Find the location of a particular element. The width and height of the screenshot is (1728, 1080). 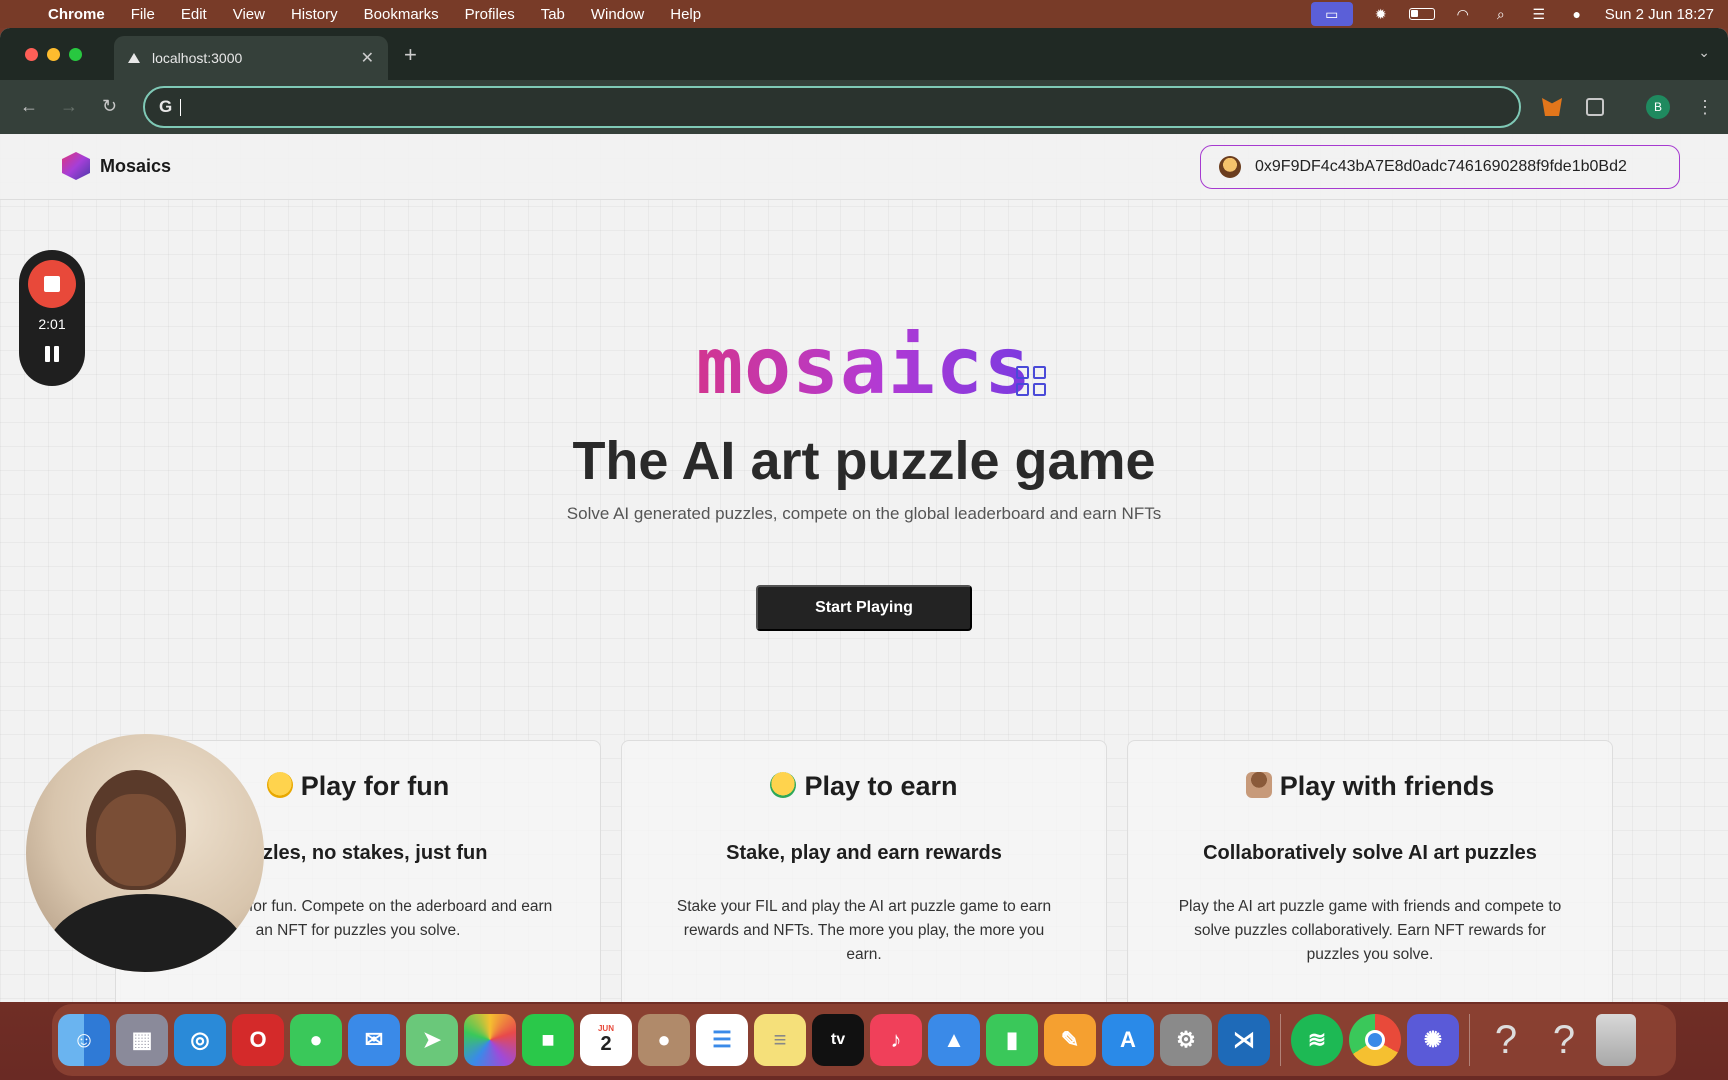

wifi-icon: ◠ is located at coordinates (1463, 14).